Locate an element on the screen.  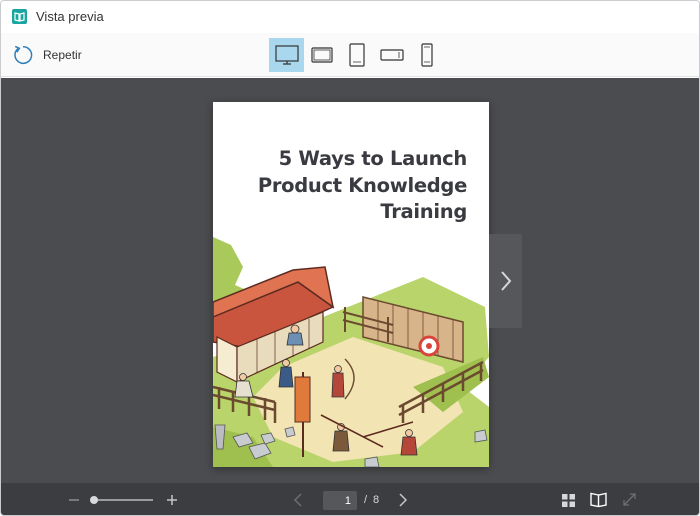
zoom-slider-handle is located at coordinates (94, 500).